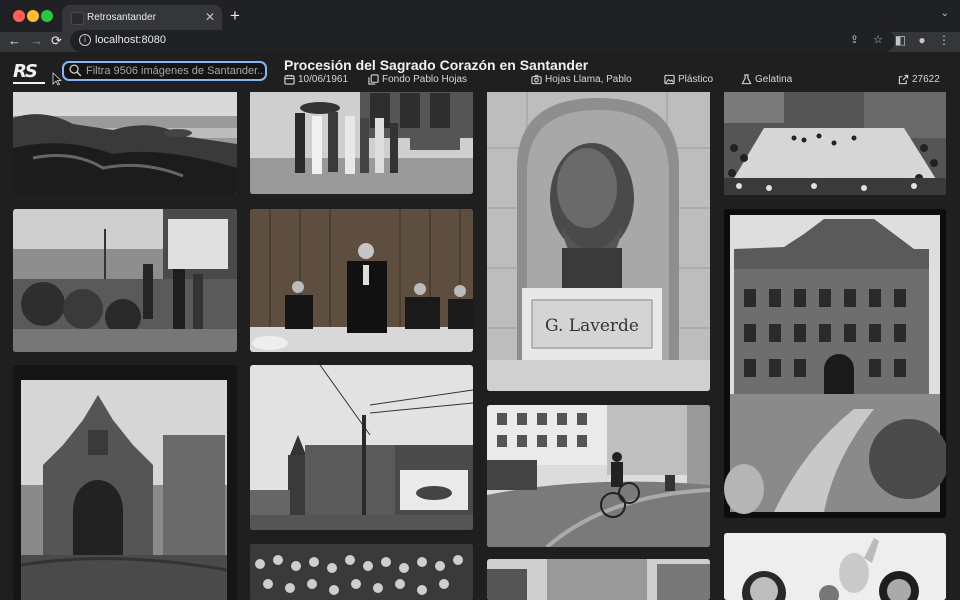  I want to click on photo-process: Gelatina, so click(766, 79).